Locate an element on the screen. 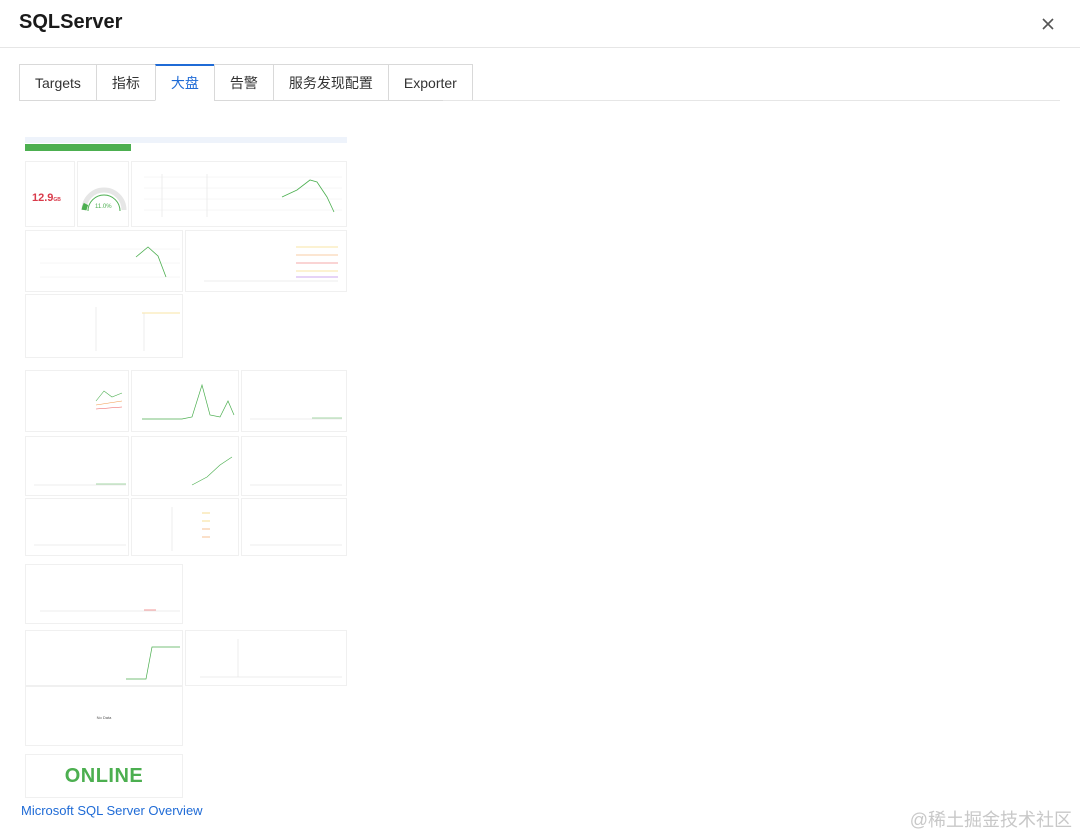 The width and height of the screenshot is (1080, 834). tab-dashboard: 大盘 is located at coordinates (184, 82).